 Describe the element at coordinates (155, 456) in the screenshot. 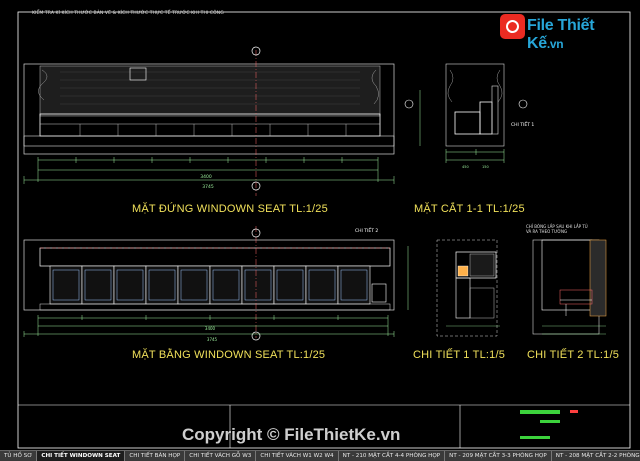

I see `layout-tab-2: CHI TIẾT BÀN HỌP` at that location.